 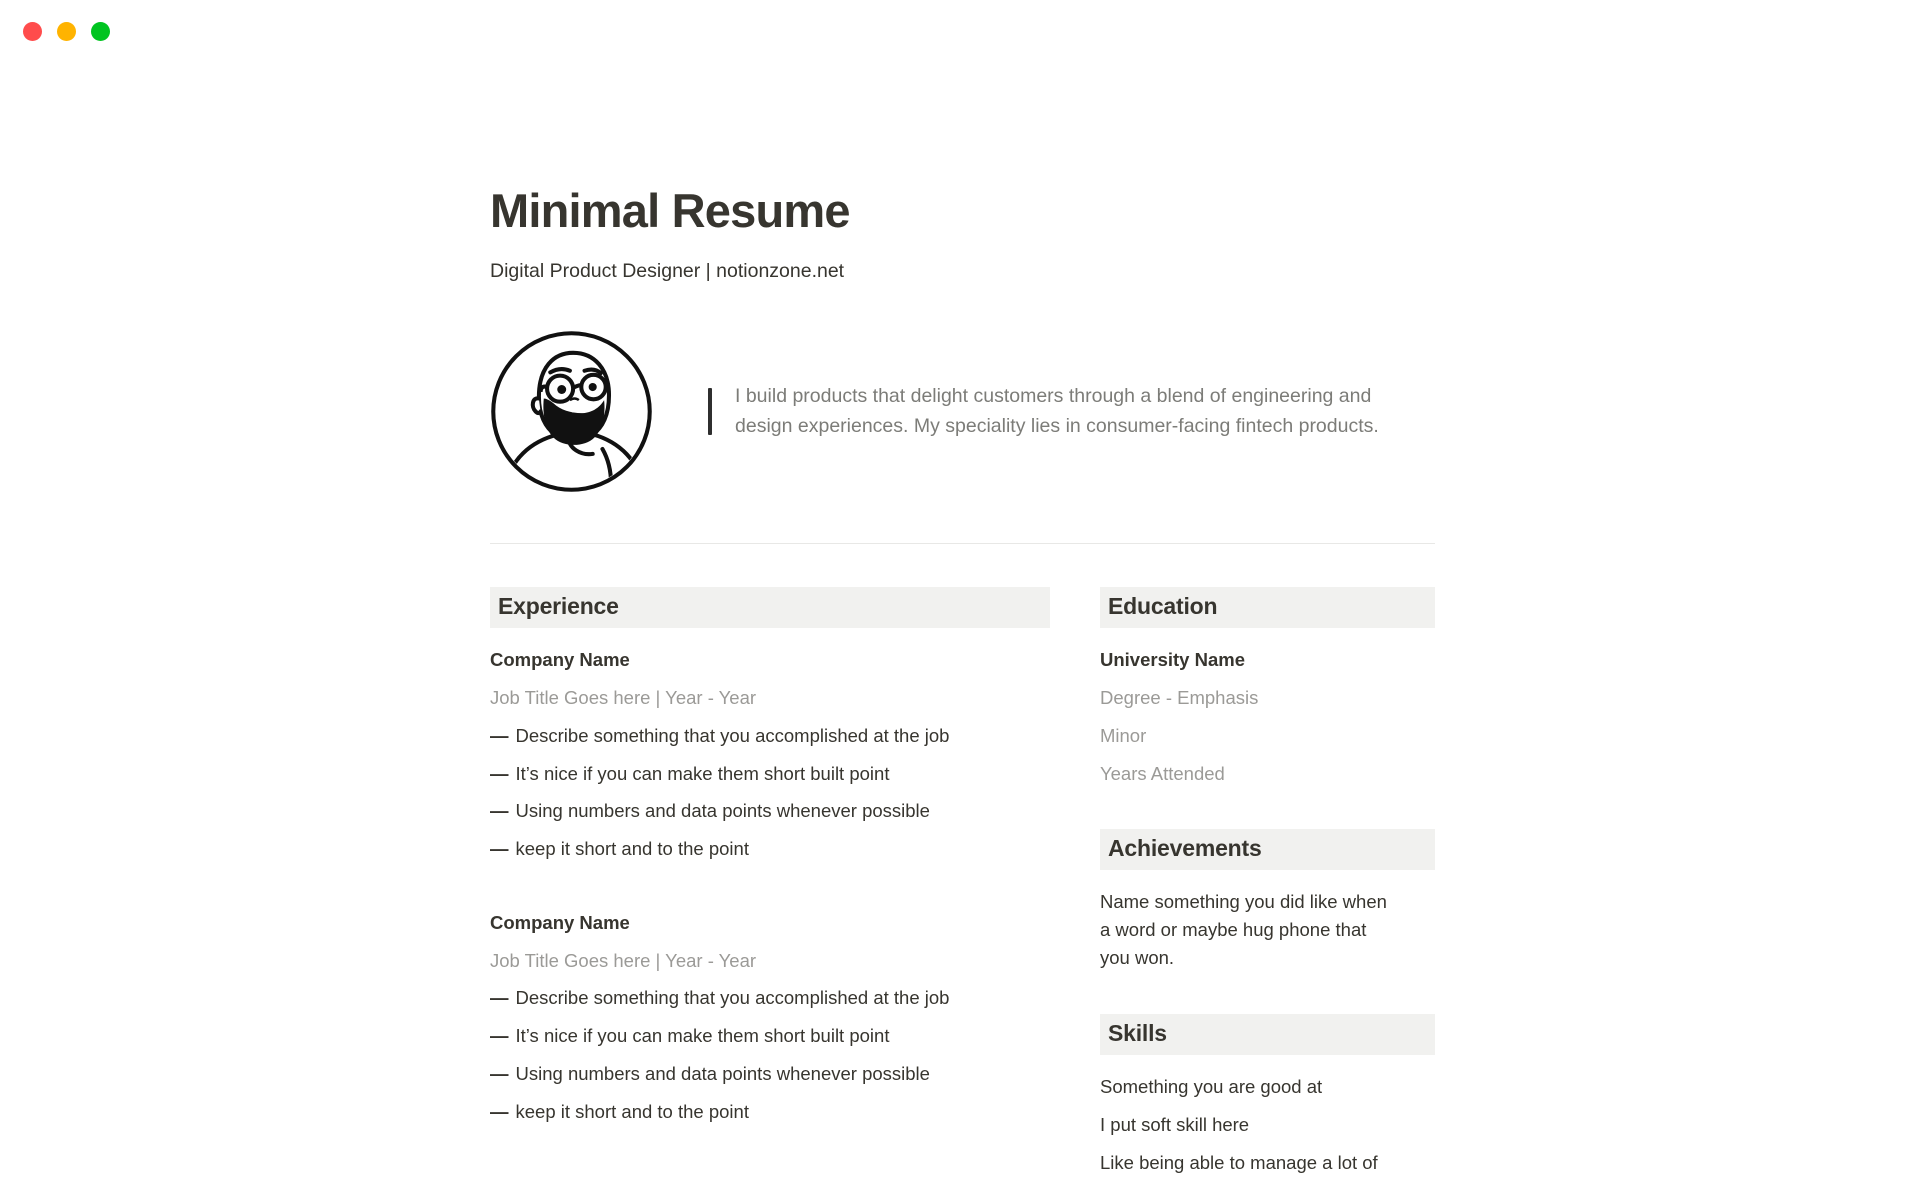 I want to click on section-header-achievements: Achievements, so click(x=1267, y=850).